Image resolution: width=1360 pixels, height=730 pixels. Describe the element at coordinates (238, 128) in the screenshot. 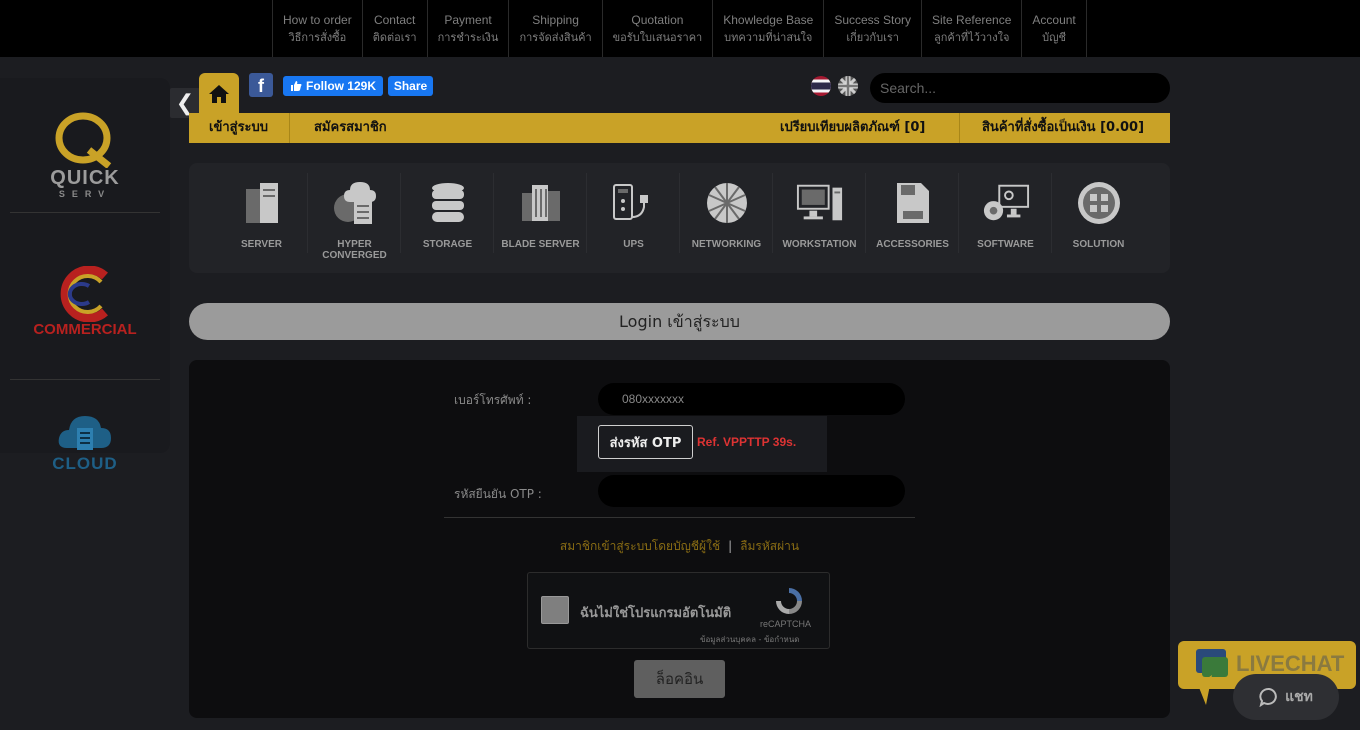

I see `login-link: เข้าสู่ระบบ` at that location.